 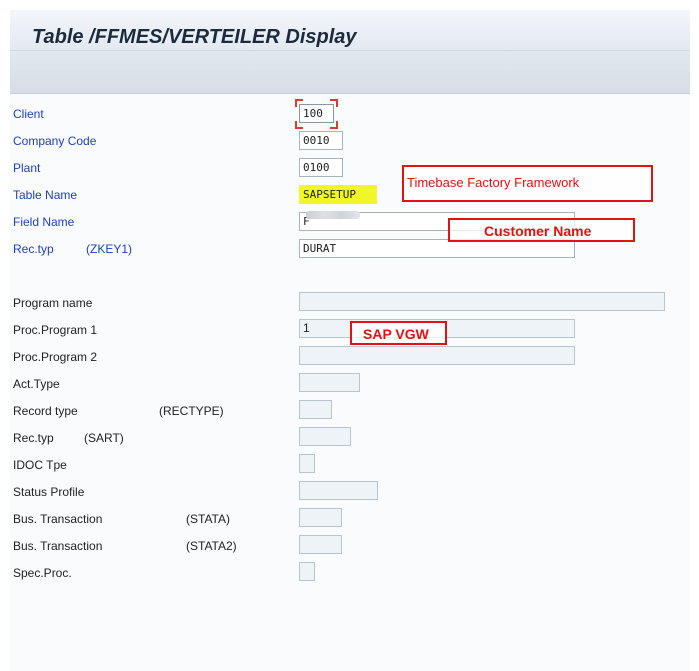 I want to click on record-type-field, so click(x=315, y=409).